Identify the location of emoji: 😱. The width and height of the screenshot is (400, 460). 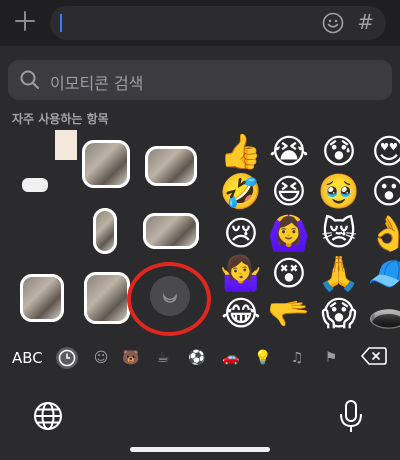
(339, 314).